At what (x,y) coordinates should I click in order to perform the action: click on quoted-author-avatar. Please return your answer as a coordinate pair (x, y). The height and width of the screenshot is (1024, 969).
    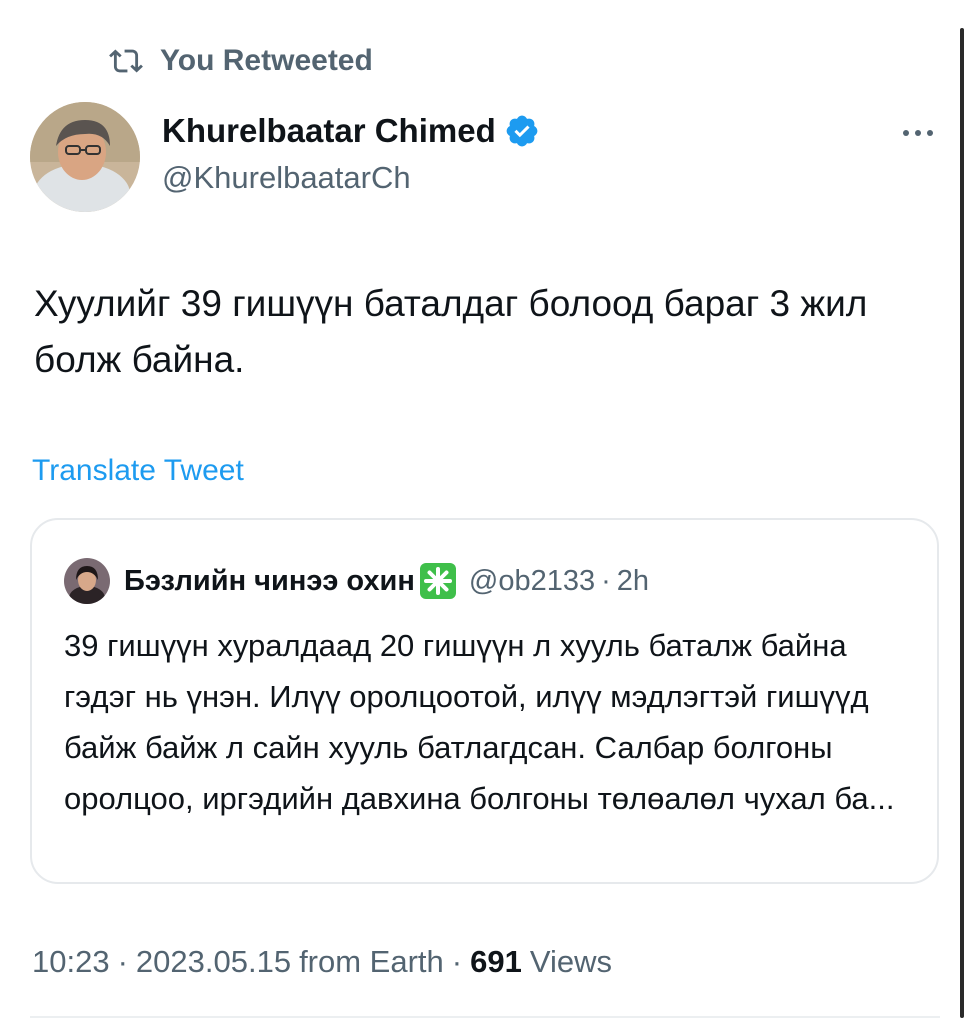
    Looking at the image, I should click on (87, 581).